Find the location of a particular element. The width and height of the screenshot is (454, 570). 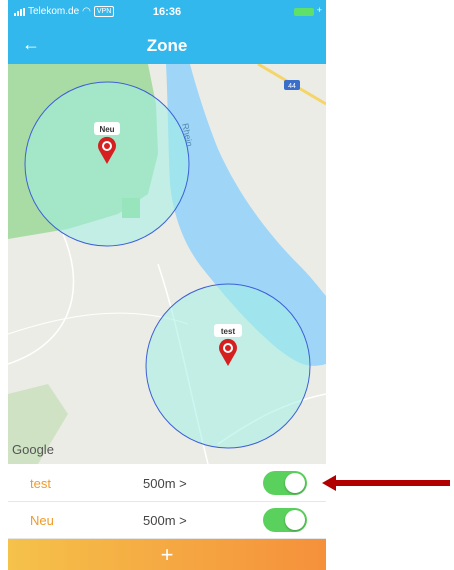

add-zone-button: + is located at coordinates (167, 554).